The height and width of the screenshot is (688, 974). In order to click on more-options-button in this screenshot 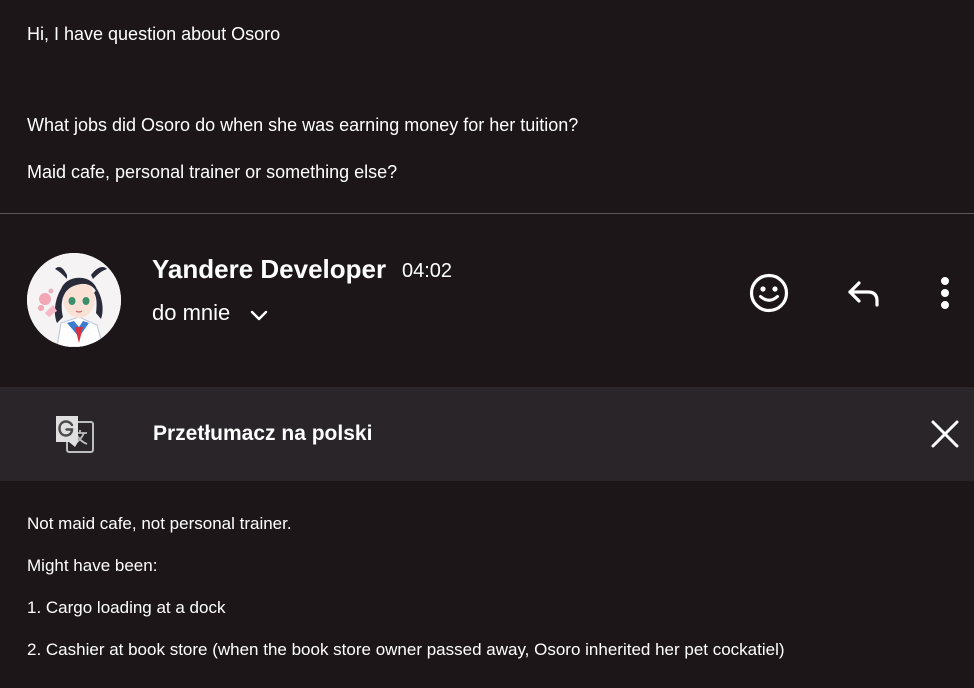, I will do `click(945, 293)`.